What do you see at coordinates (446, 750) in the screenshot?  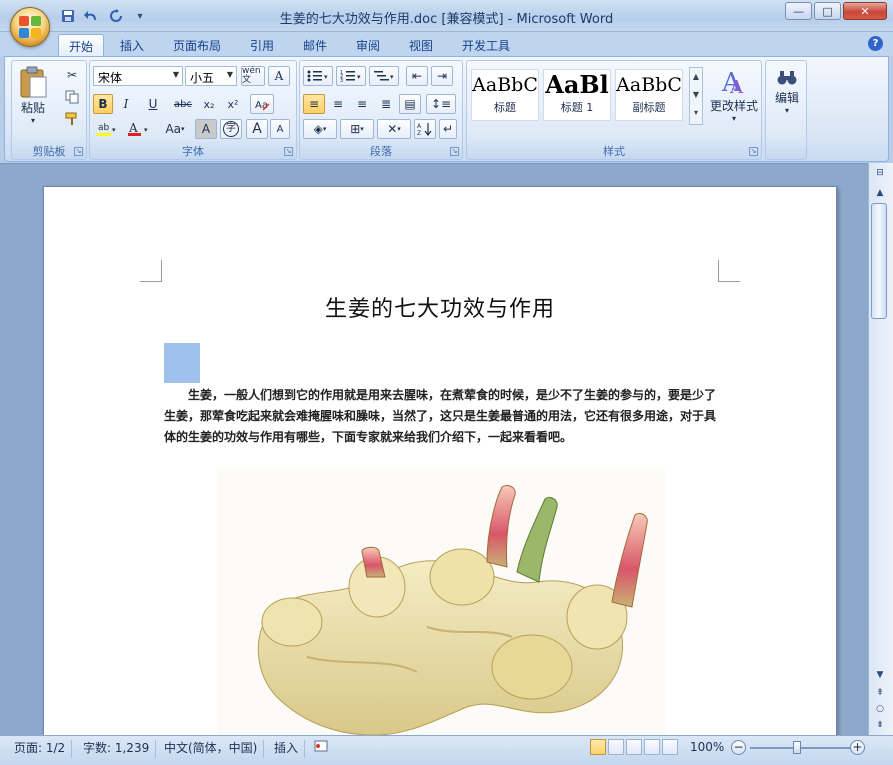 I see `status-bar: 页面: 1/2 字数: 1,239 中文(简体，中国) 插入 100% − +` at bounding box center [446, 750].